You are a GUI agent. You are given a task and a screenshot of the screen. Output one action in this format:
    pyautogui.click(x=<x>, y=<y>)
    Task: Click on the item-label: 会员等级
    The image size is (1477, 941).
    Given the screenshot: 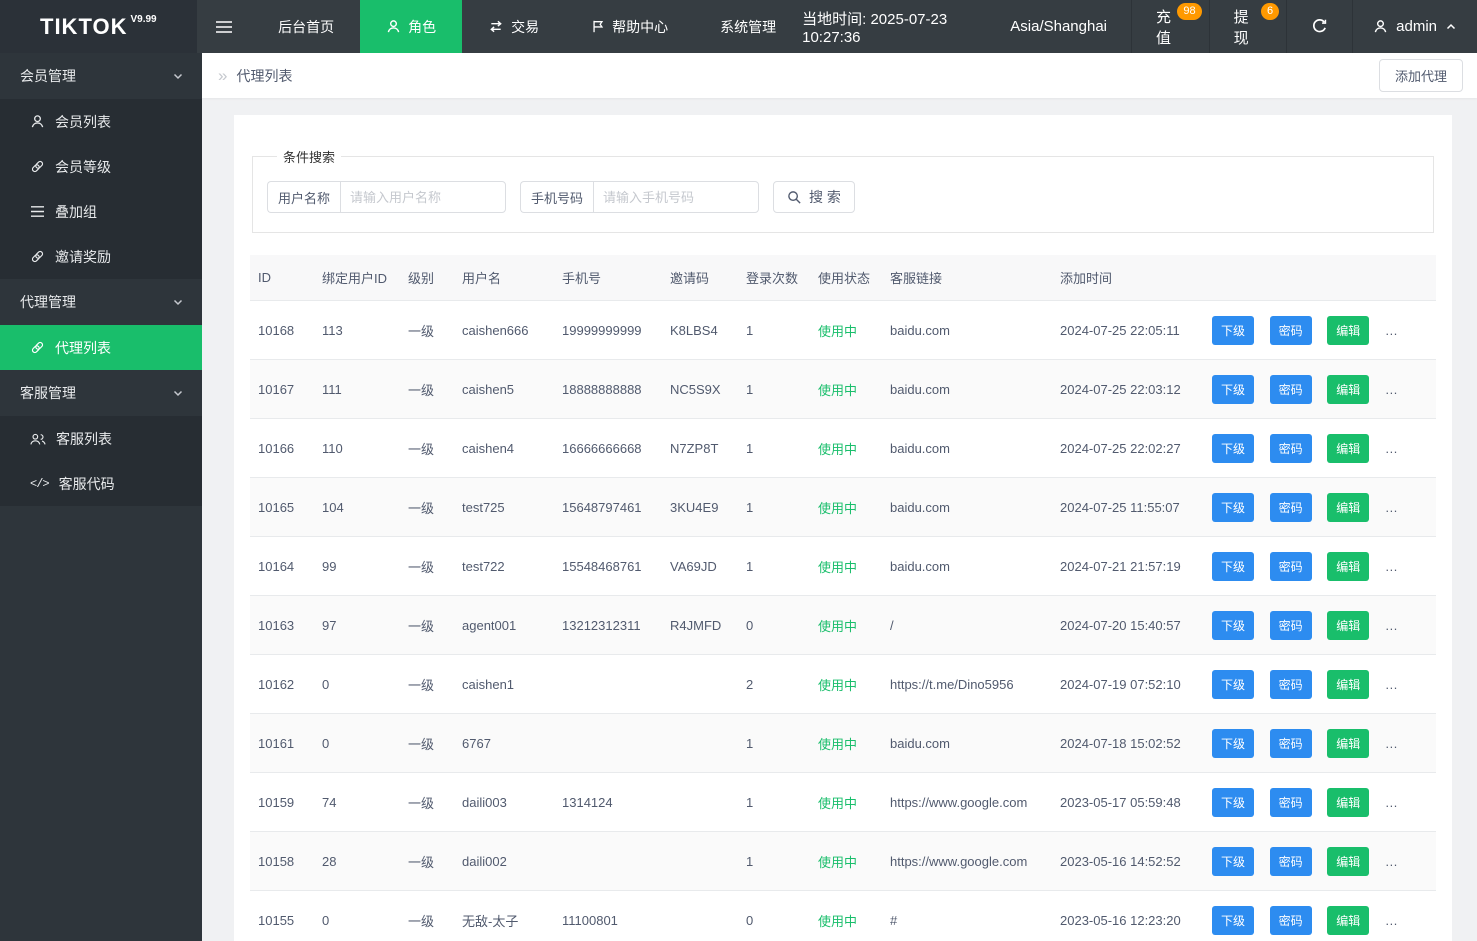 What is the action you would take?
    pyautogui.click(x=83, y=166)
    